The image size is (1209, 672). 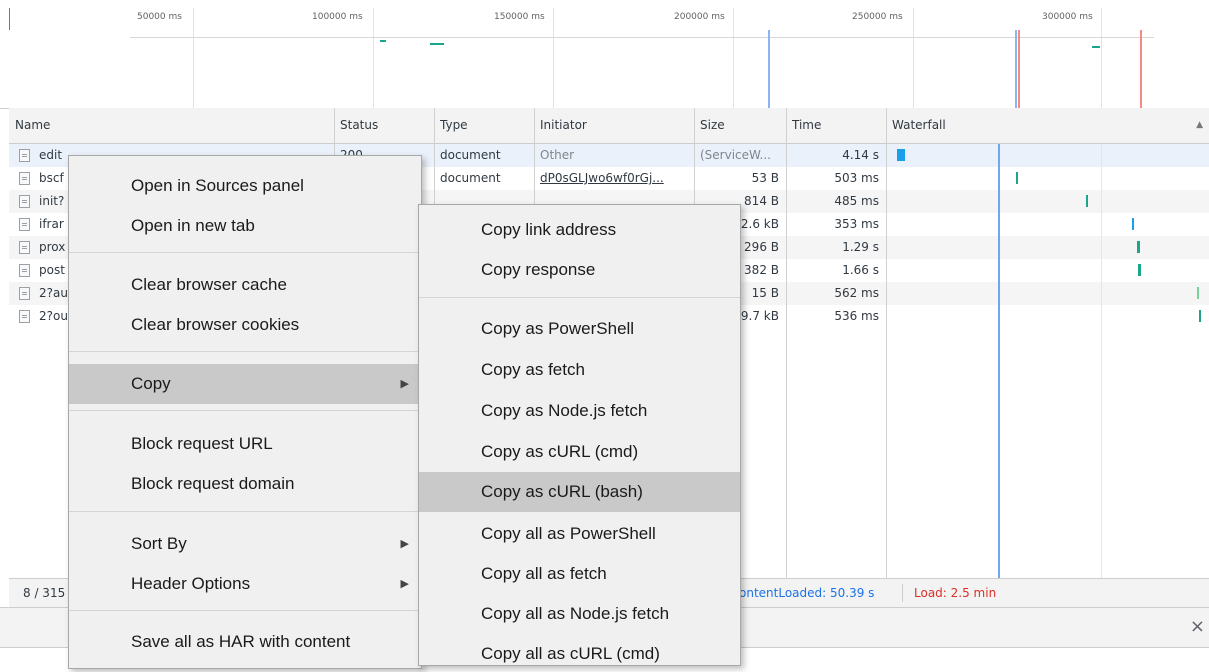 I want to click on menu-item-block-url: Block request URL, so click(x=245, y=444).